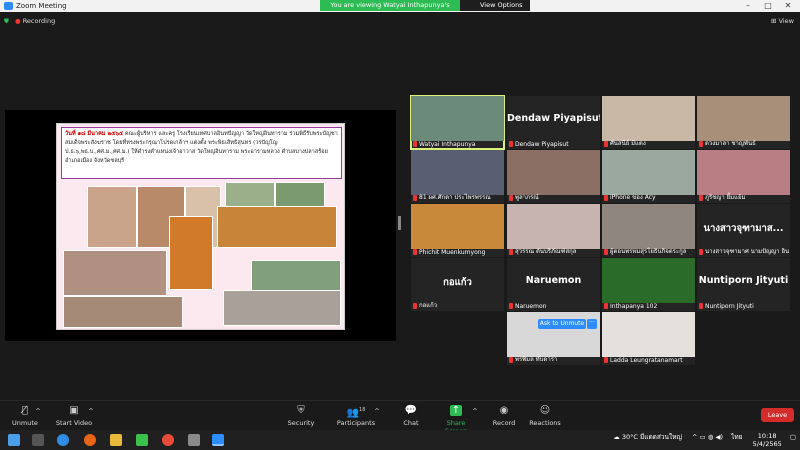  I want to click on participant-display-name: Naruemon, so click(553, 280).